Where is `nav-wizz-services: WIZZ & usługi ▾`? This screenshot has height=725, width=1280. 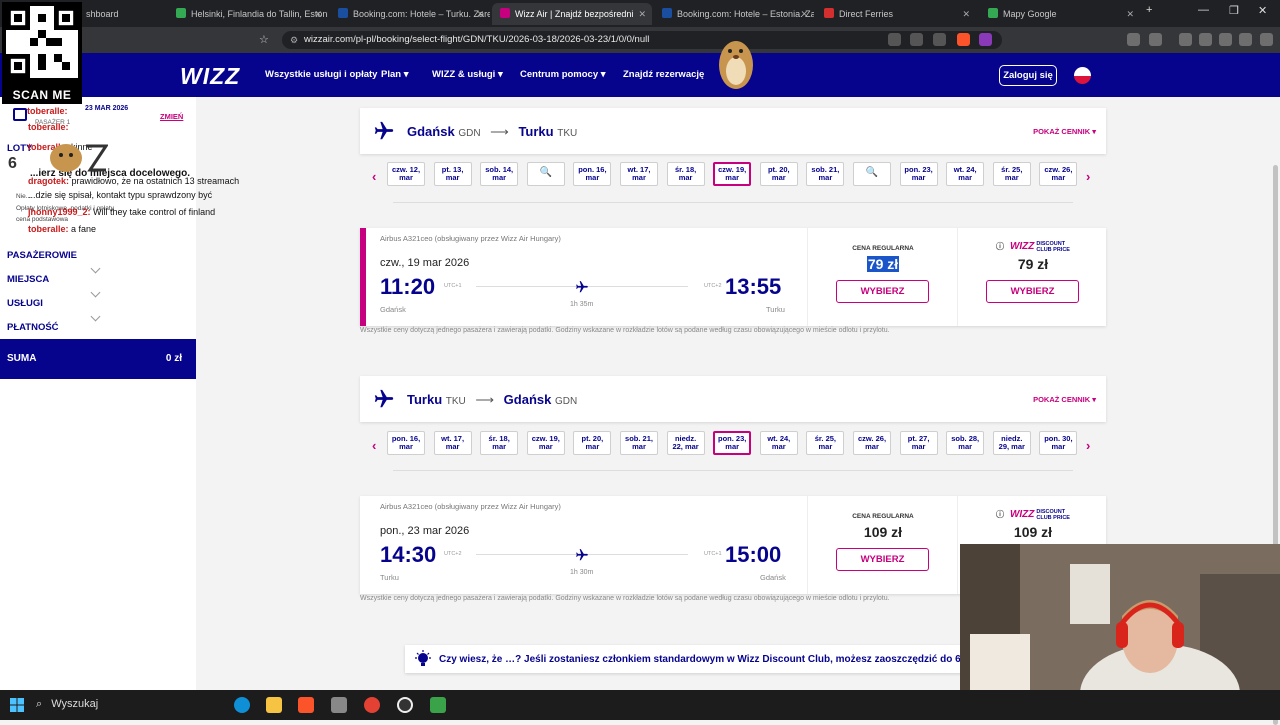
nav-wizz-services: WIZZ & usługi ▾ is located at coordinates (467, 74).